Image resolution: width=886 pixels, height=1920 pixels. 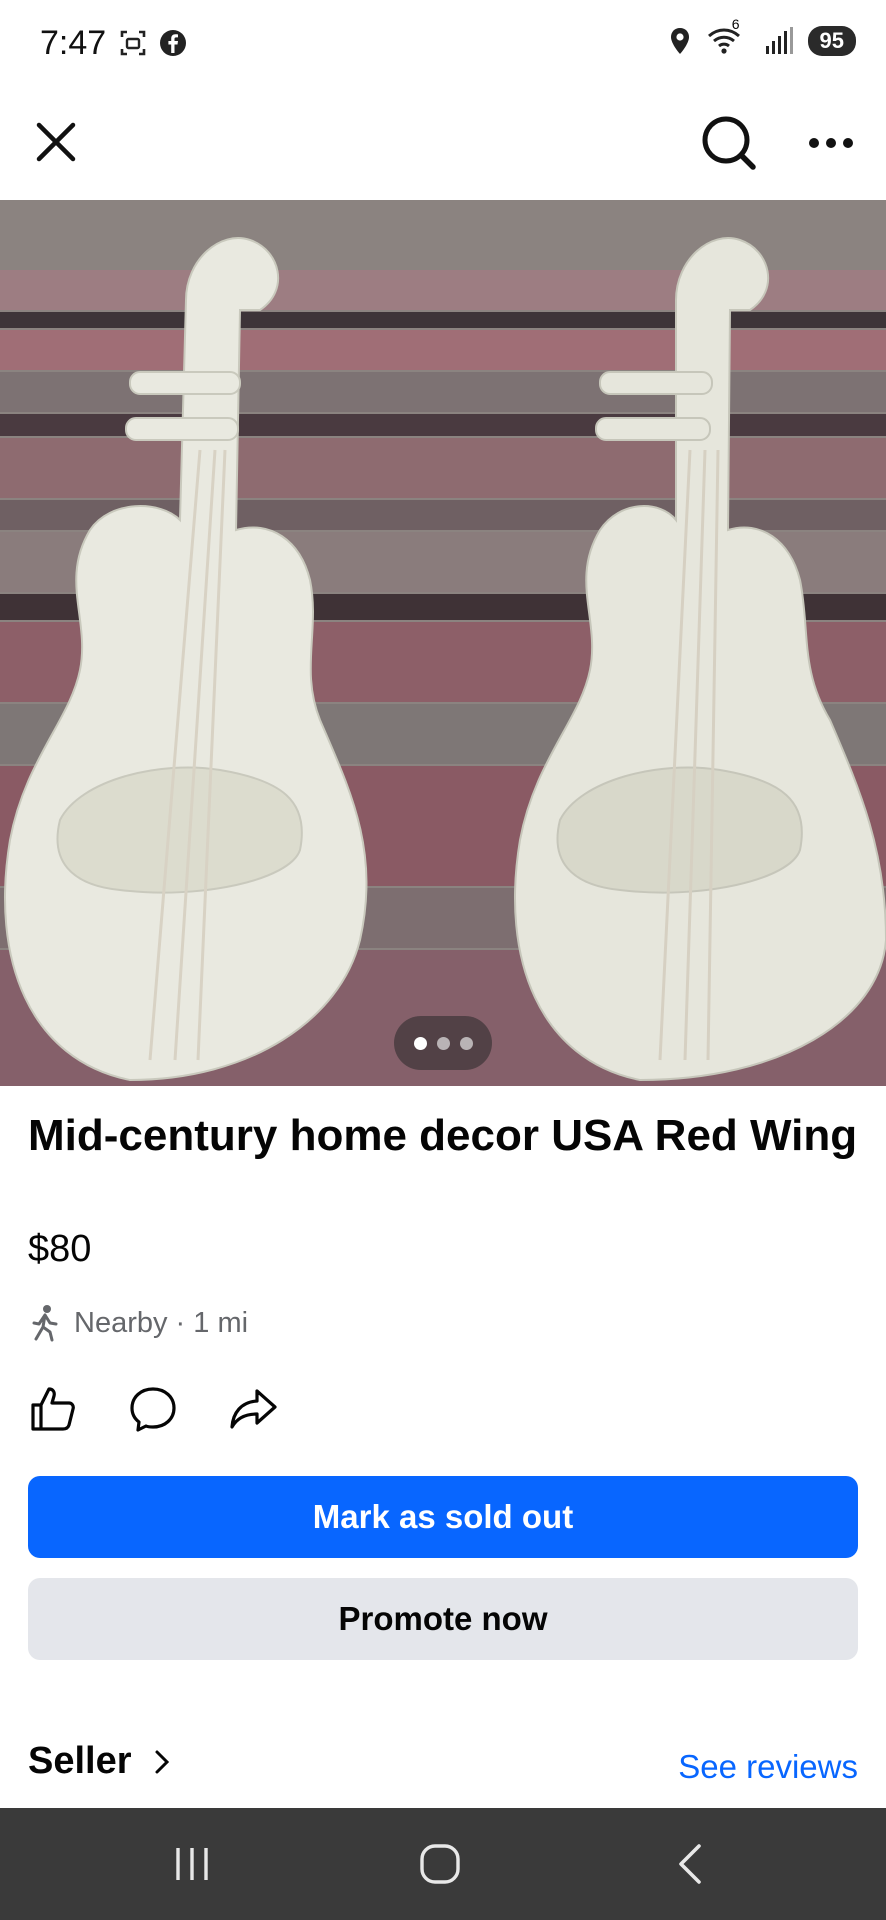 What do you see at coordinates (768, 1767) in the screenshot?
I see `see-reviews-link: See reviews` at bounding box center [768, 1767].